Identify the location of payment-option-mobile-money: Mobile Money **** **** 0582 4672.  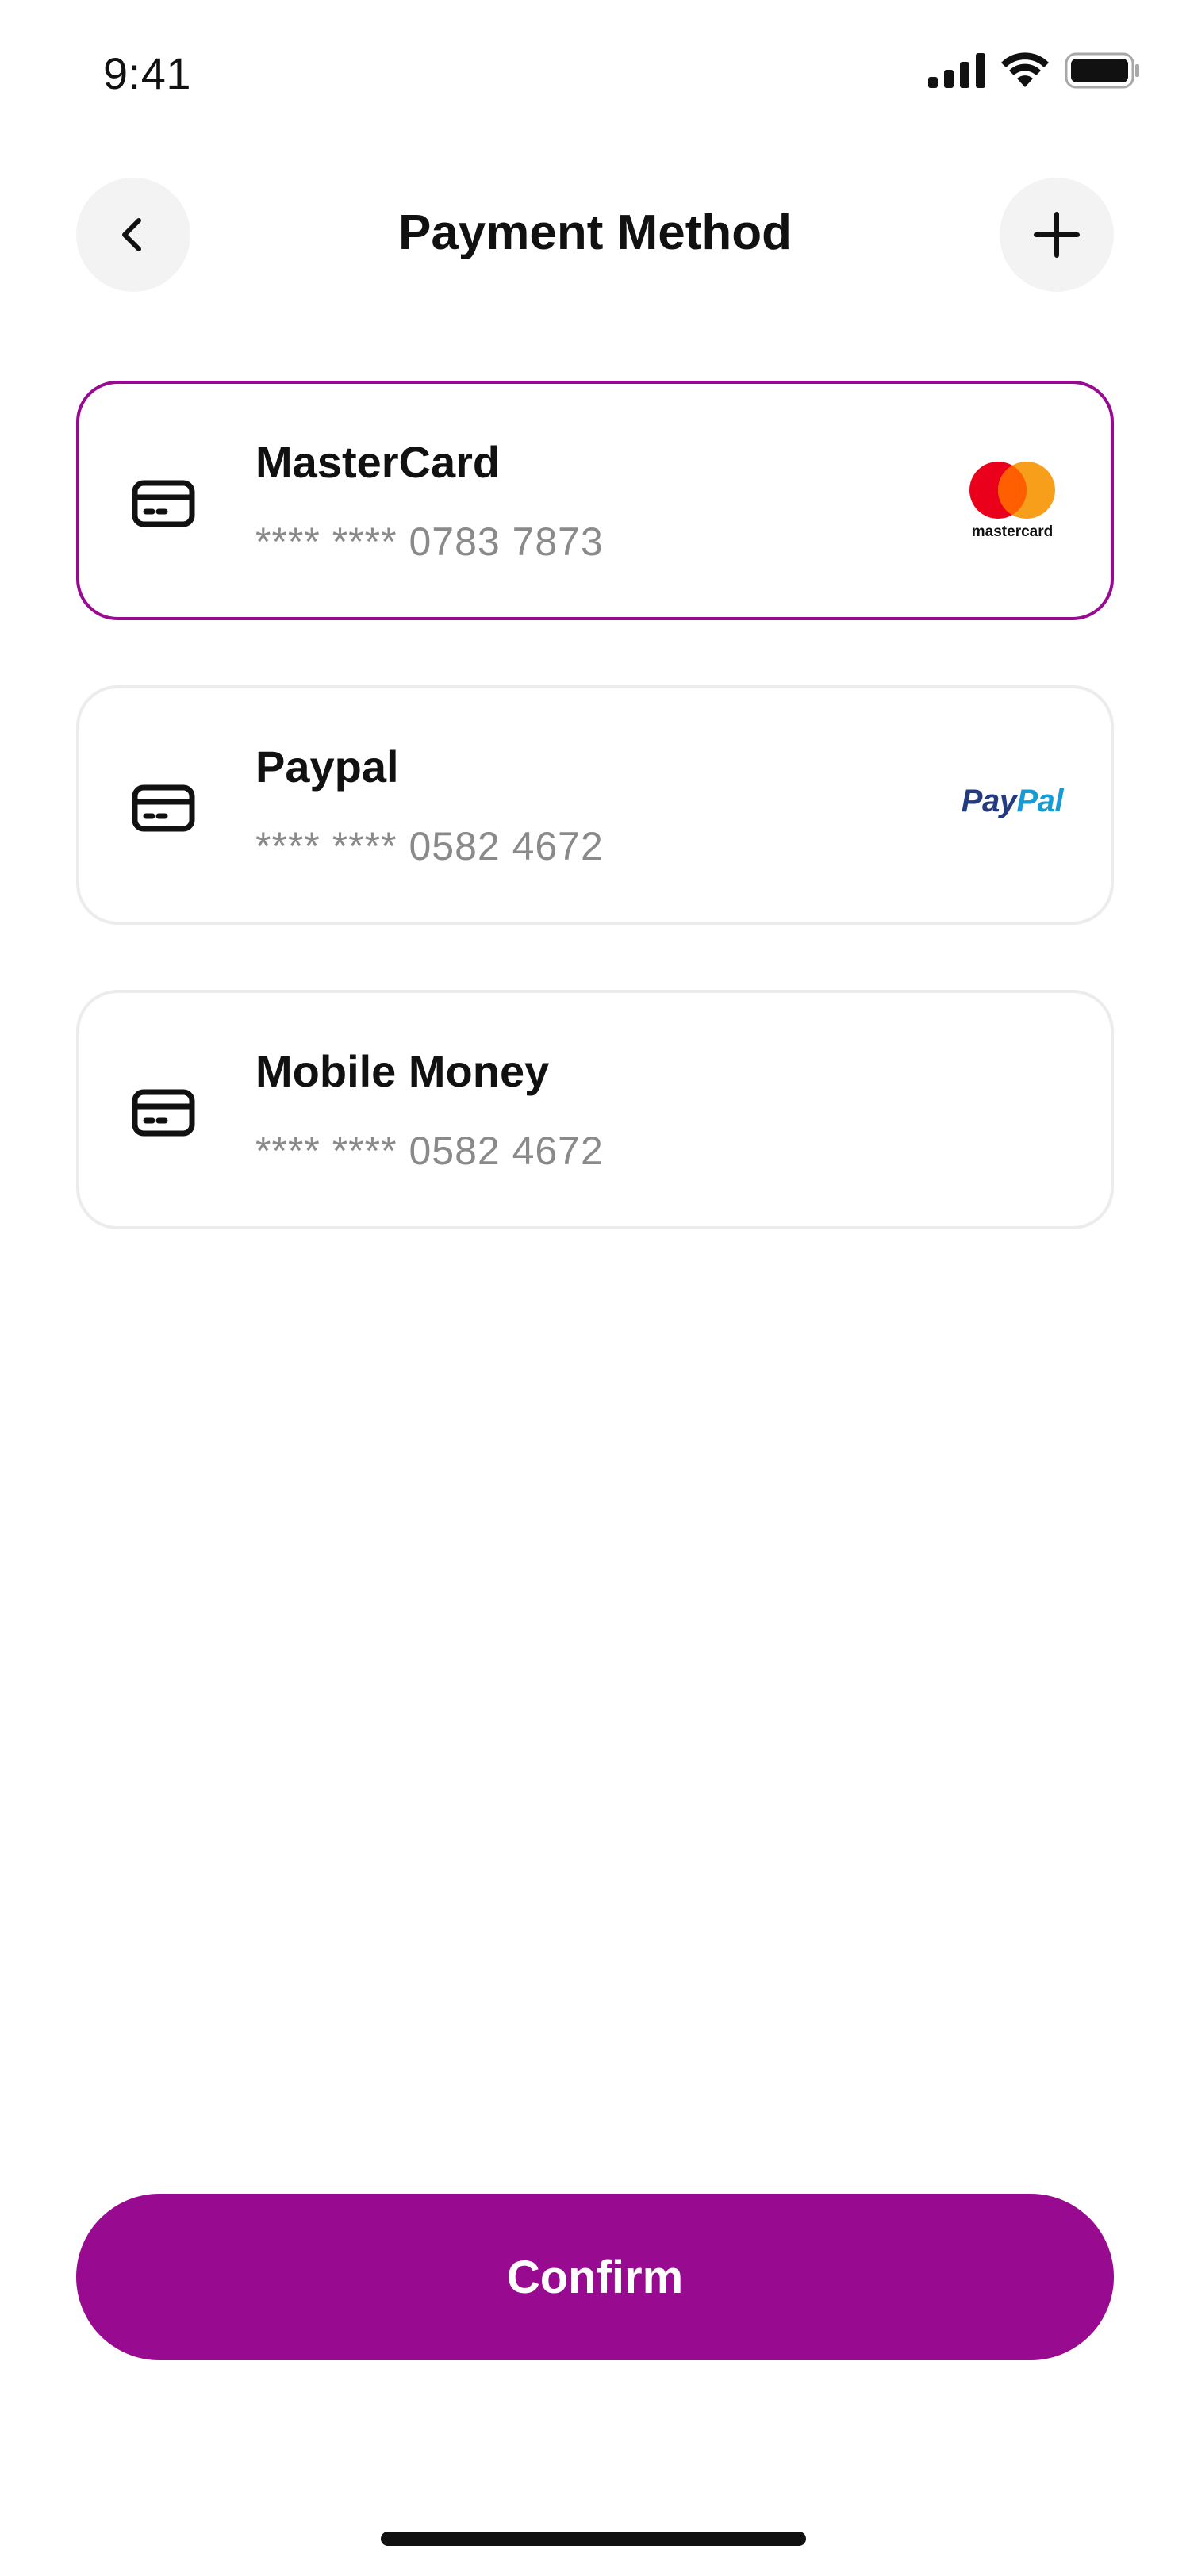
(595, 1109).